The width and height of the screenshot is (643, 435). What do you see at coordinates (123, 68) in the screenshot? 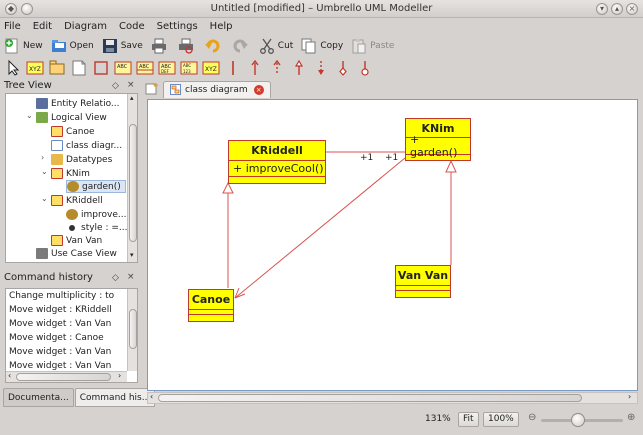
I see `text-tool-icon: ABC` at bounding box center [123, 68].